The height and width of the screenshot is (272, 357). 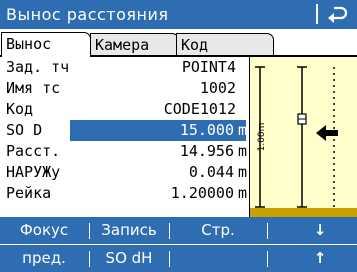 I want to click on scroll-down-icon: ↓, so click(x=320, y=230).